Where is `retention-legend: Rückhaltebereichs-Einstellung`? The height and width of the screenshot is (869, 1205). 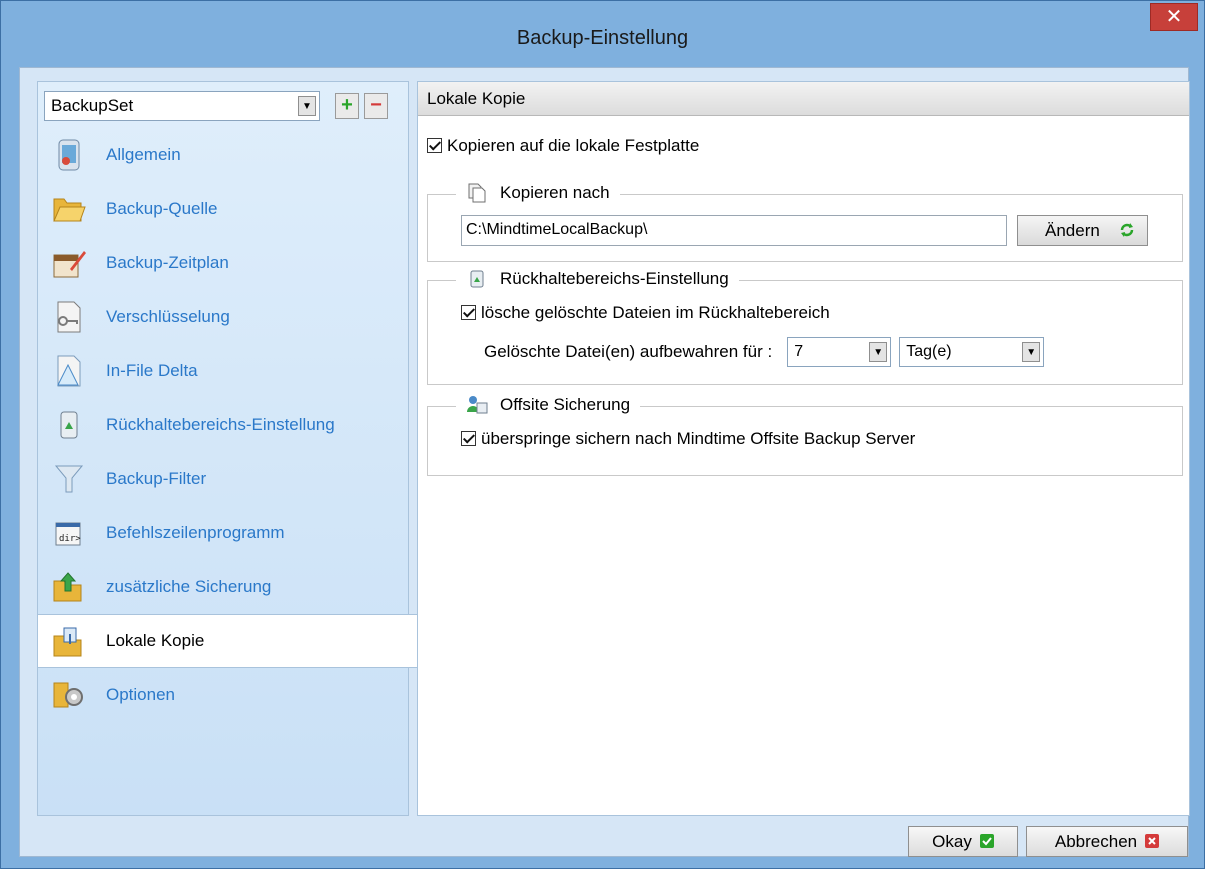
retention-legend: Rückhaltebereichs-Einstellung is located at coordinates (597, 279).